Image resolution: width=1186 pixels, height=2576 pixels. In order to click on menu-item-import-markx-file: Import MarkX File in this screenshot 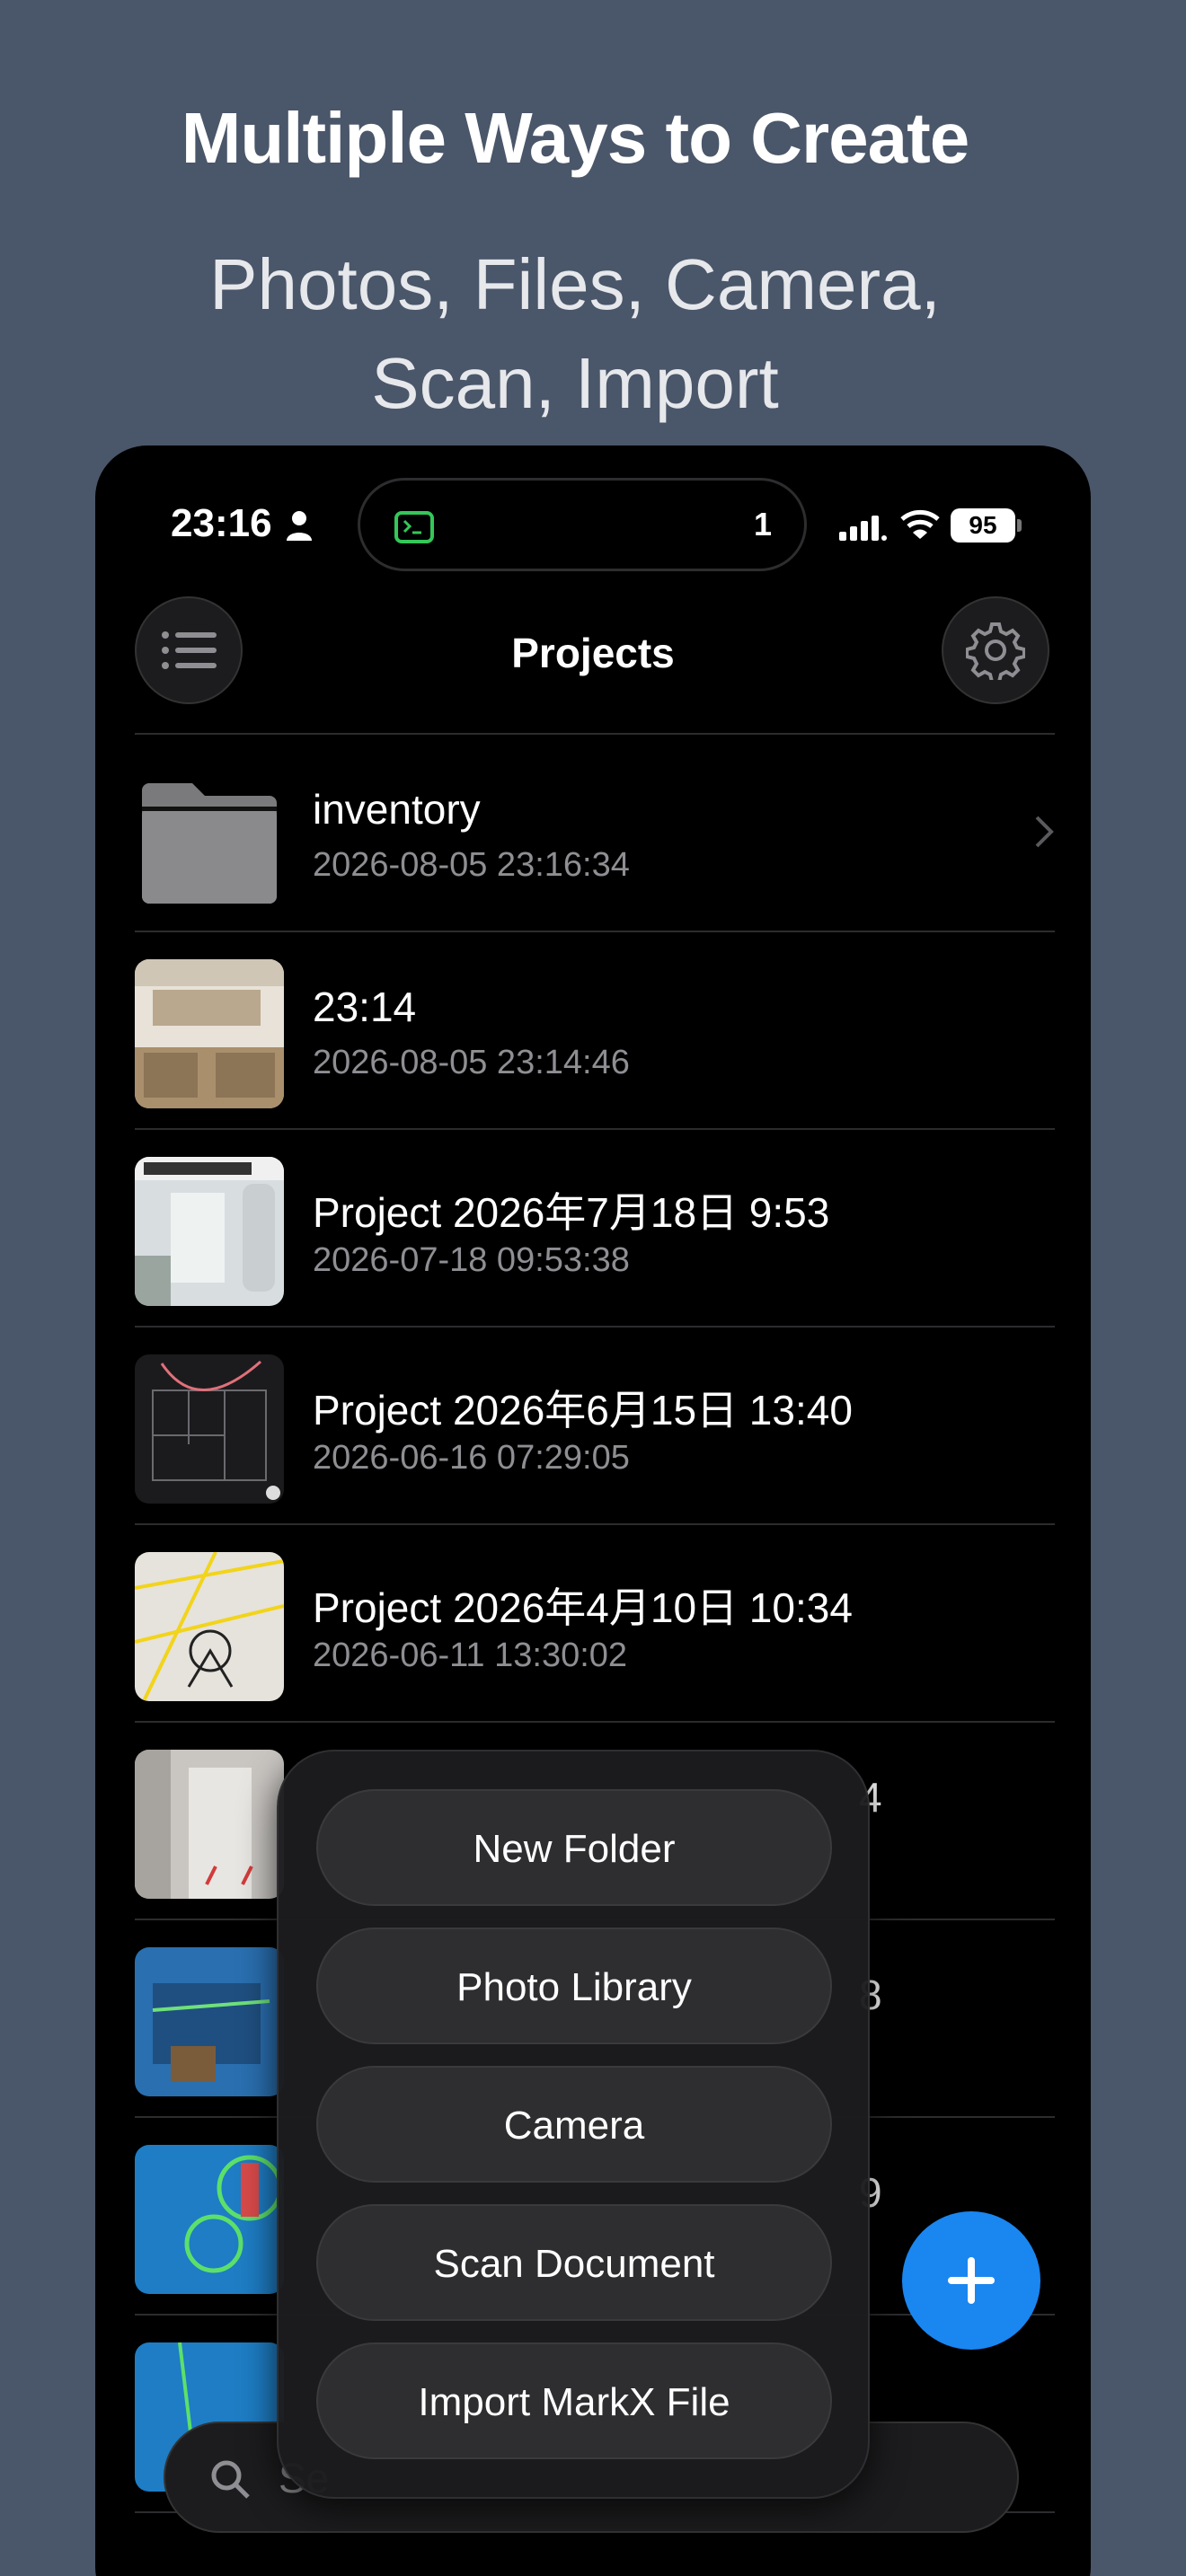, I will do `click(574, 2400)`.